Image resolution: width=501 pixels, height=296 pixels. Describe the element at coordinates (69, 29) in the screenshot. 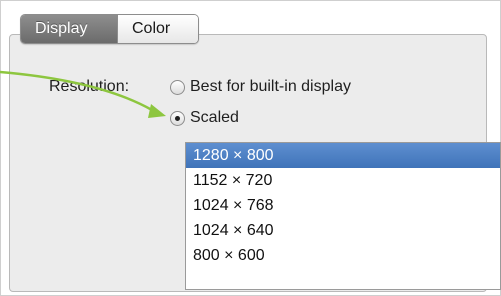

I see `tab-display: Display` at that location.